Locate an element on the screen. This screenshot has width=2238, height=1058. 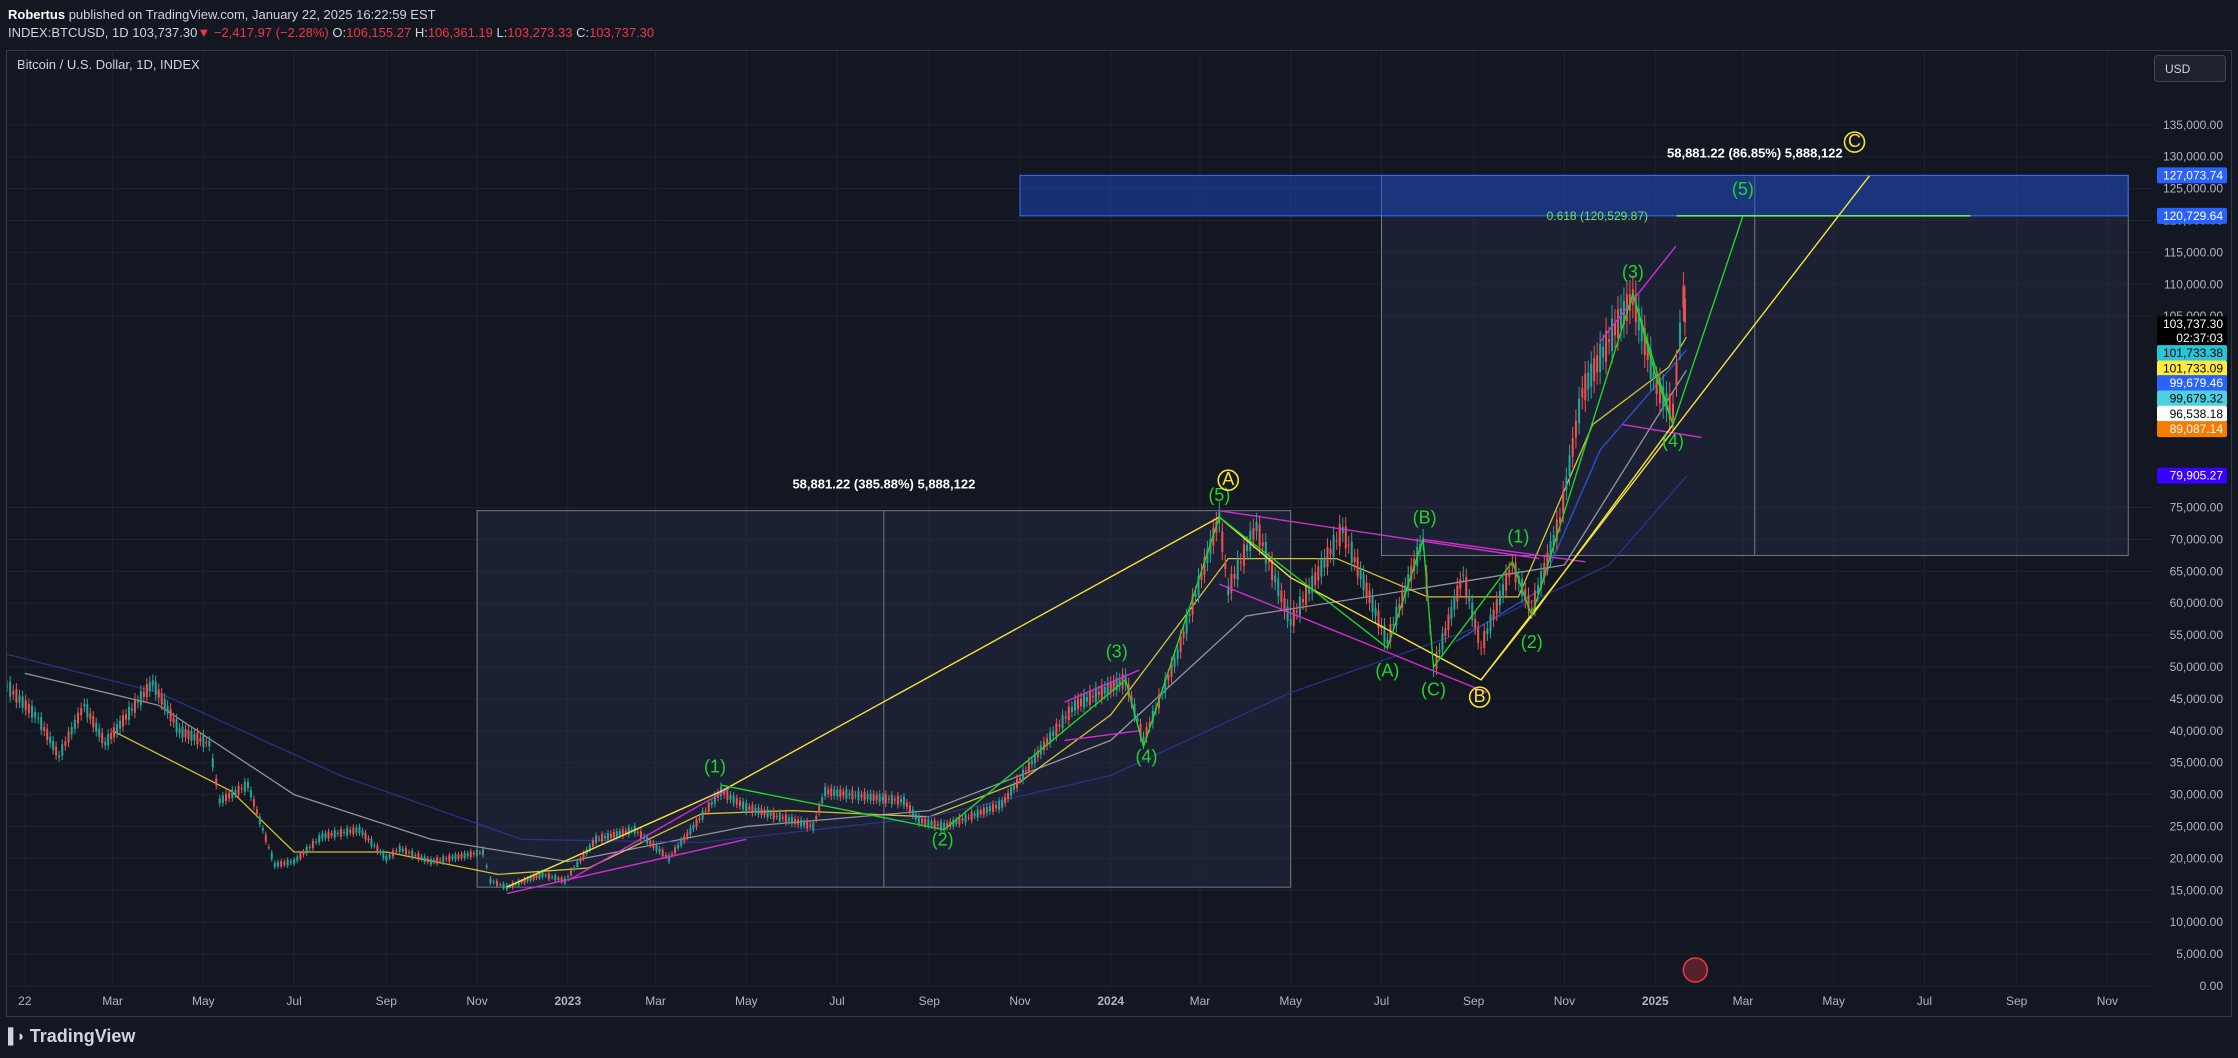
x-tick-label: May is located at coordinates (1290, 1001).